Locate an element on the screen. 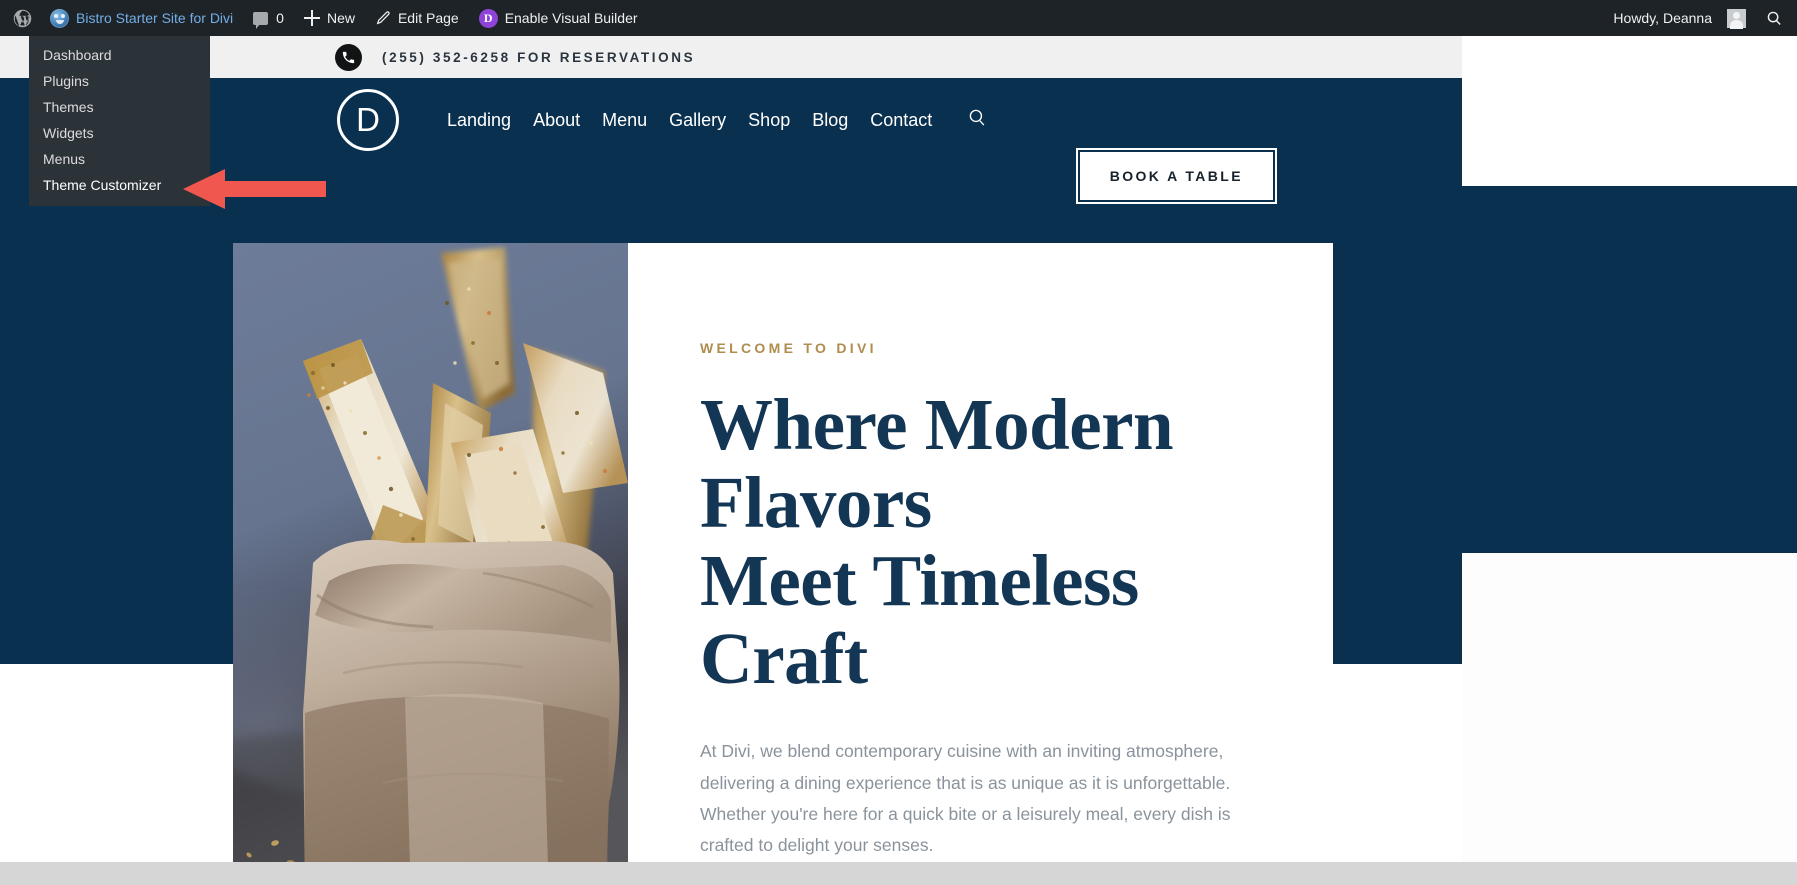  enable-visual-builder-button: D Enable Visual Builder is located at coordinates (558, 18).